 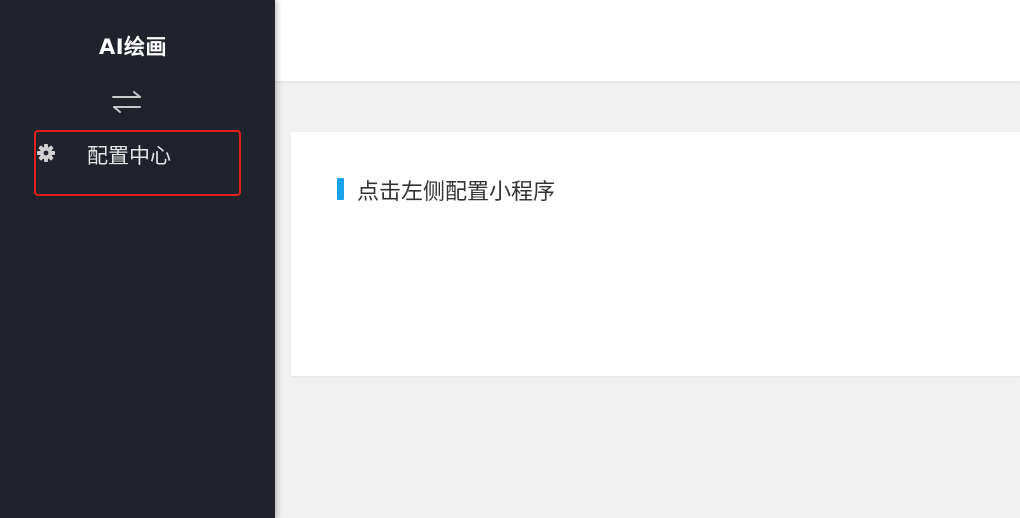 I want to click on app-title: AI绘画, so click(x=133, y=47).